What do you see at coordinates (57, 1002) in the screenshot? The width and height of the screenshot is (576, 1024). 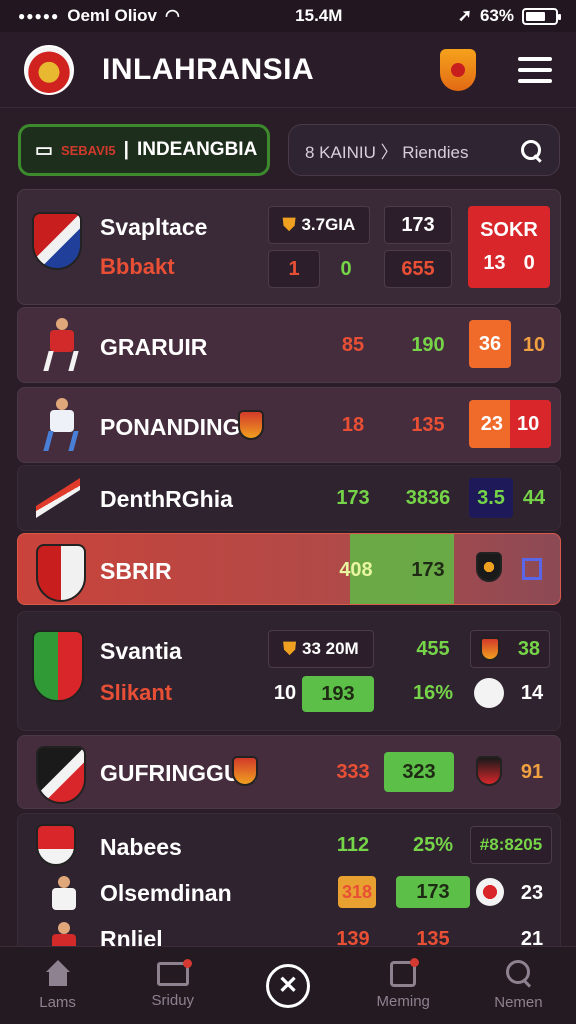 I see `nav-label: Lams` at bounding box center [57, 1002].